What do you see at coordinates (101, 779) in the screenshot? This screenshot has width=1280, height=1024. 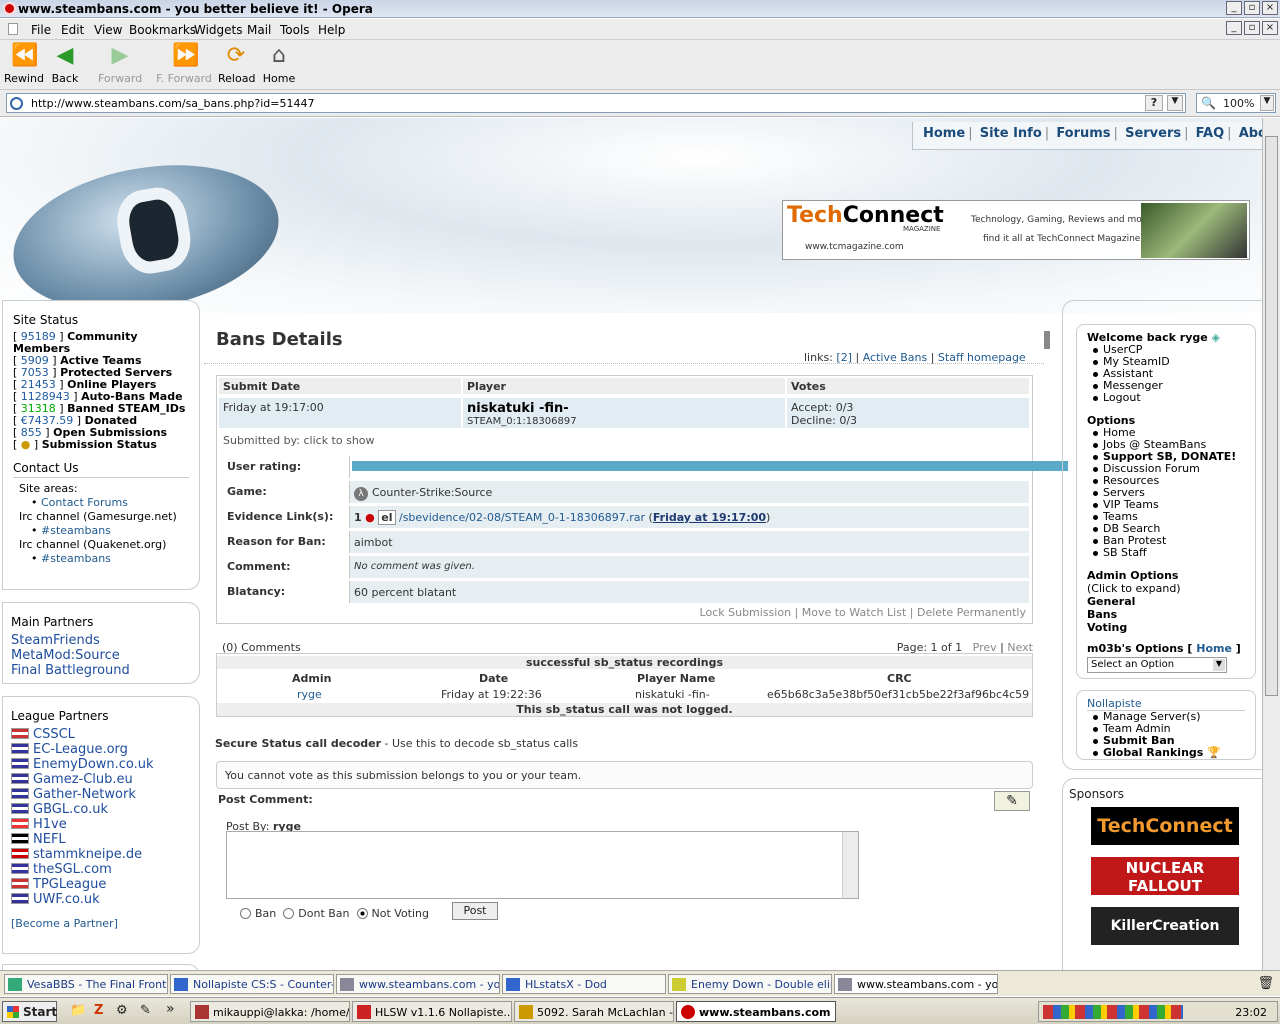 I see `league-partner-link: Gamez-Club.eu` at bounding box center [101, 779].